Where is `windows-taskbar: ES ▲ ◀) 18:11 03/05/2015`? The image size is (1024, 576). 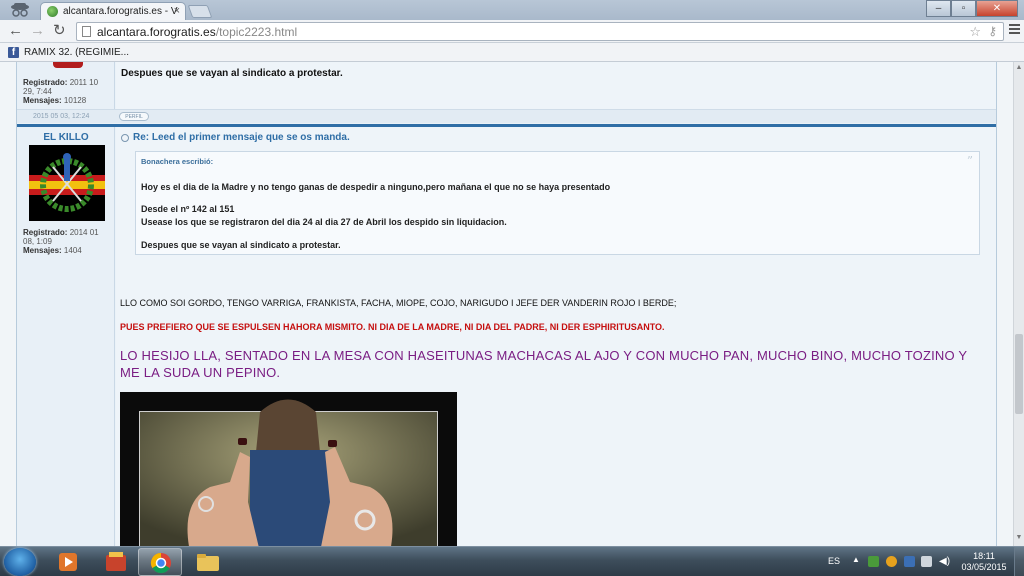
windows-taskbar: ES ▲ ◀) 18:11 03/05/2015 is located at coordinates (512, 561).